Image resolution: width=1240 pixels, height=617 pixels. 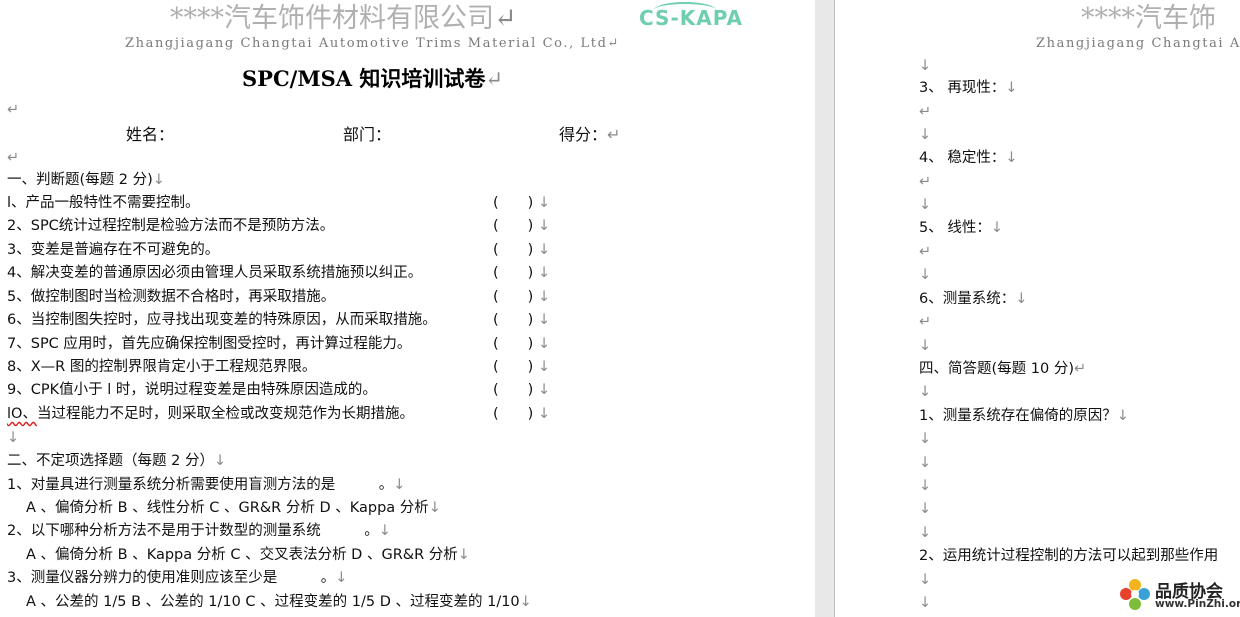 What do you see at coordinates (343, 18) in the screenshot?
I see `company-name-cn: ****汽车饰件材料有限公司↵` at bounding box center [343, 18].